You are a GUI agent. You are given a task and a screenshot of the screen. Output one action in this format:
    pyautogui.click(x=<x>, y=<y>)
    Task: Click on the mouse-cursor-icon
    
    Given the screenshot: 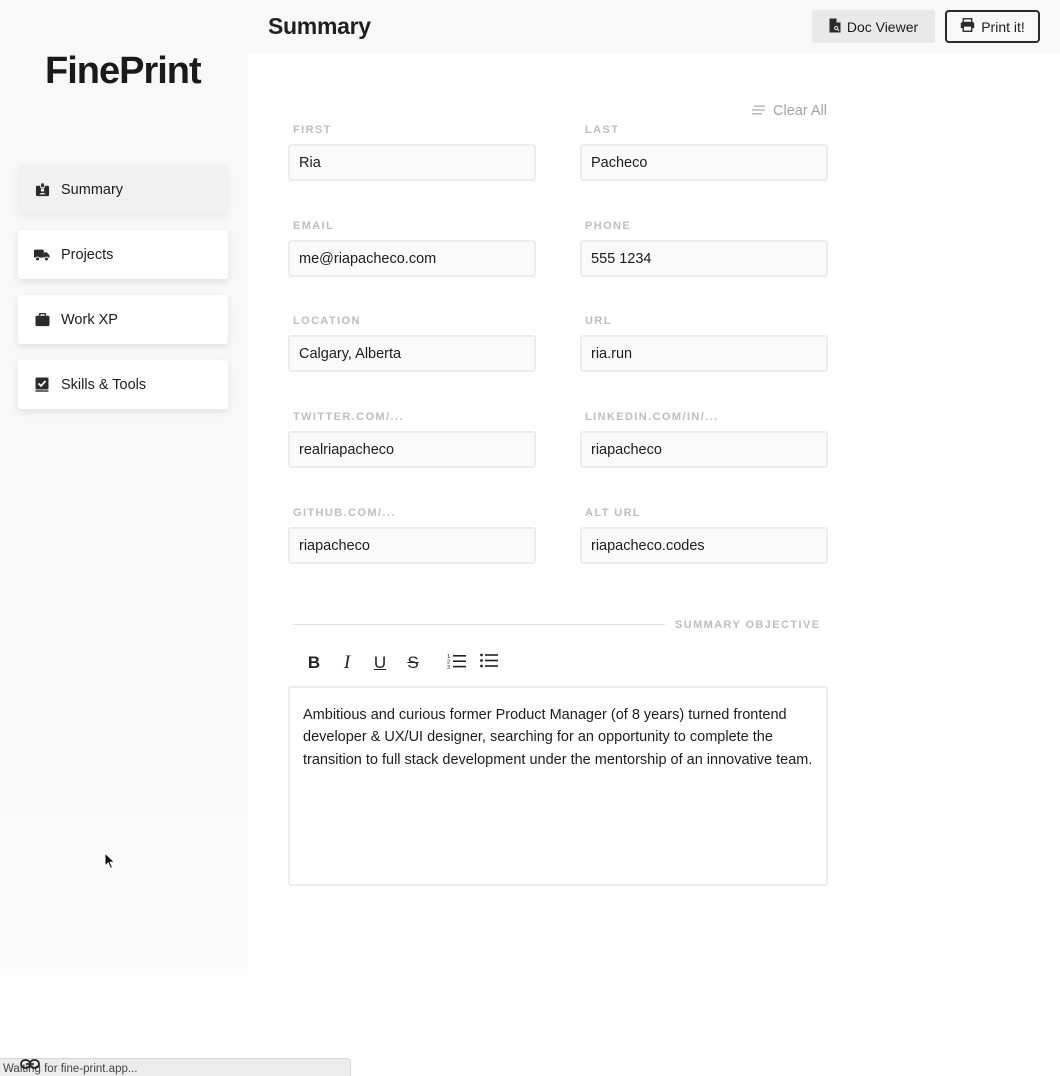 What is the action you would take?
    pyautogui.click(x=110, y=863)
    